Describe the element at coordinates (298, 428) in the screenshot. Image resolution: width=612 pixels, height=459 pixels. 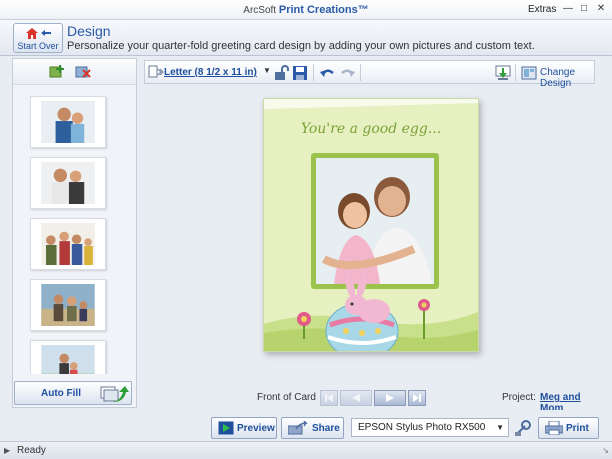
I see `share-icon` at that location.